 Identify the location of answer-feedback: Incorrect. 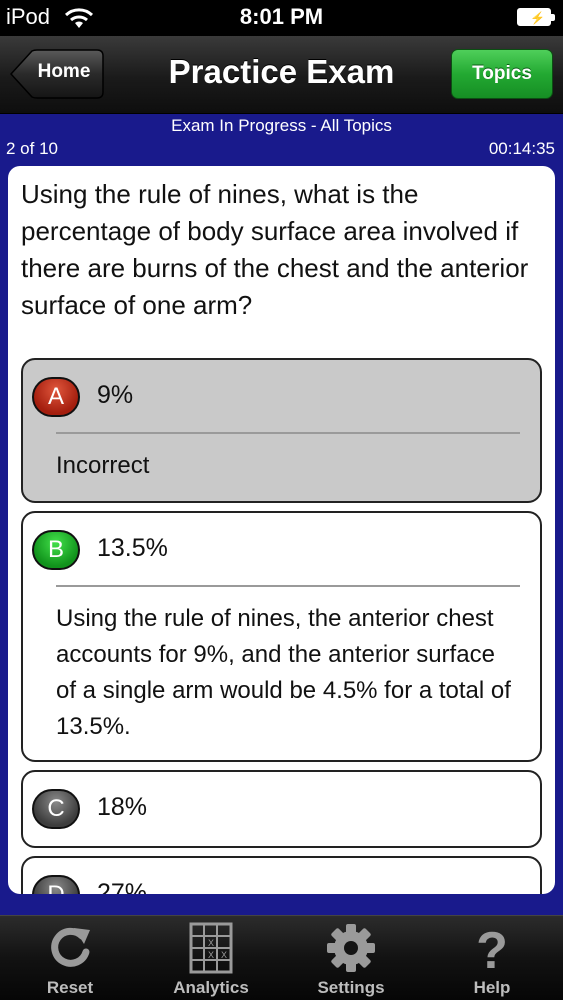
(103, 465).